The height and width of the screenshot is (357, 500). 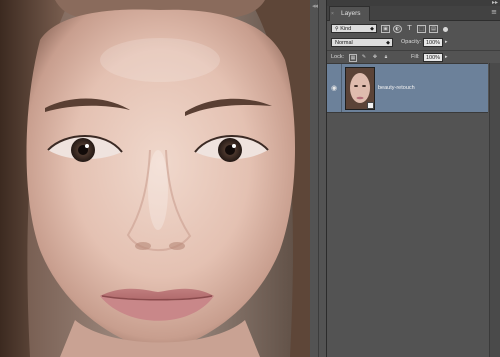 I want to click on tab-layers-label: Layers, so click(x=351, y=13).